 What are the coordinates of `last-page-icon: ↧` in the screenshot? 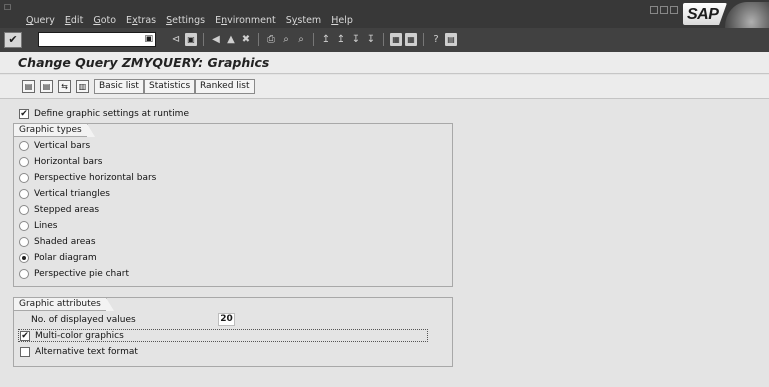 It's located at (371, 39).